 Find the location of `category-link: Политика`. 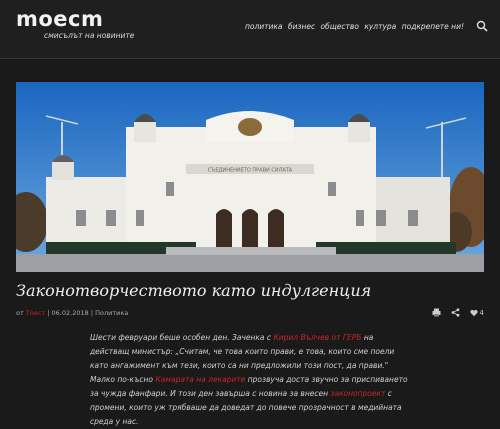

category-link: Политика is located at coordinates (111, 313).